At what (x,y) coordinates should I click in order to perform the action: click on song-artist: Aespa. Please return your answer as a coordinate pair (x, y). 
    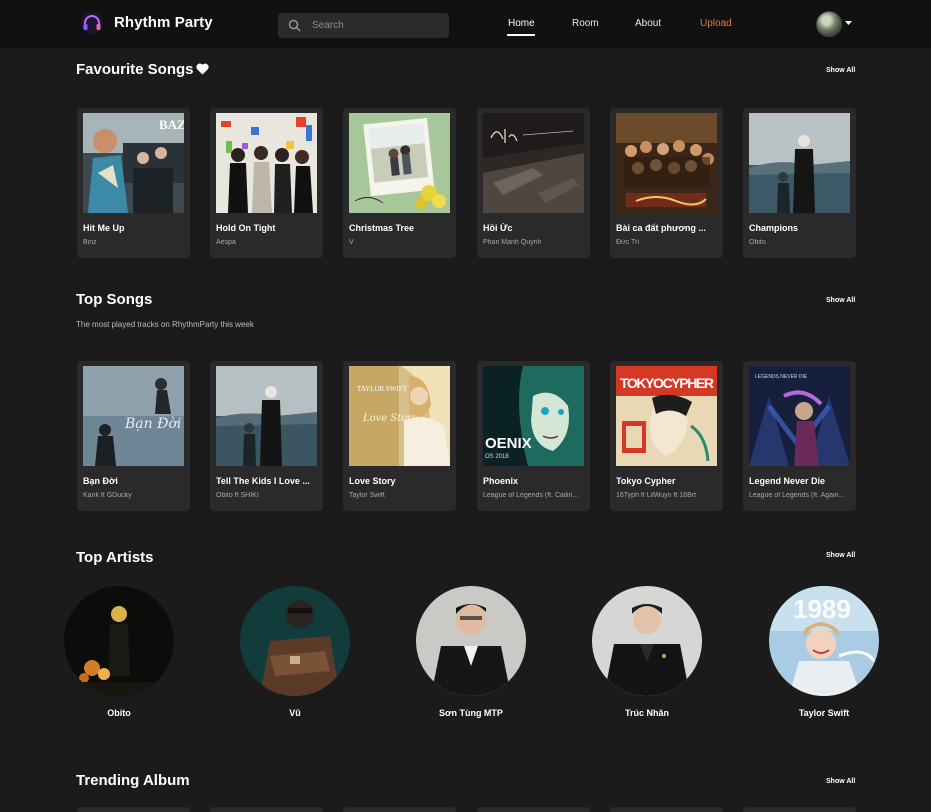
    Looking at the image, I should click on (267, 242).